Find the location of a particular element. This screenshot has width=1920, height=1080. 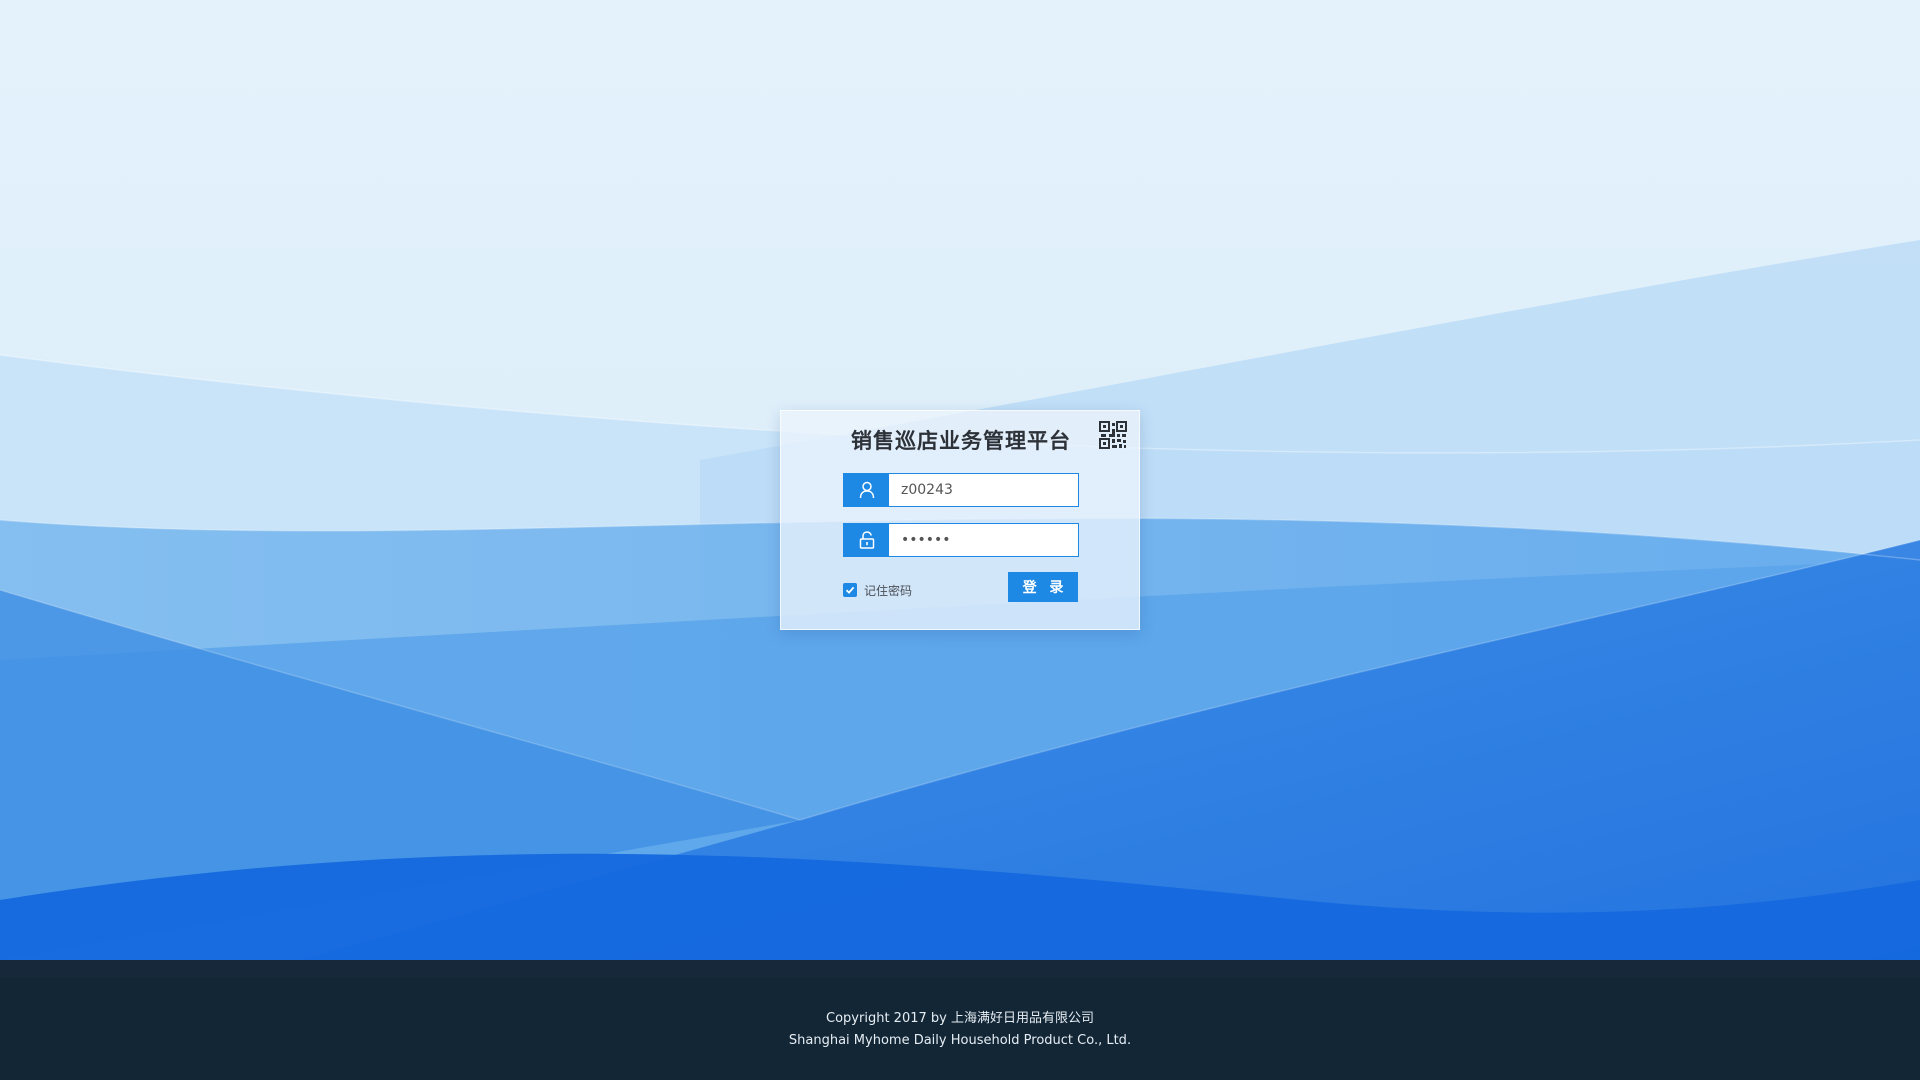

password-input is located at coordinates (983, 540).